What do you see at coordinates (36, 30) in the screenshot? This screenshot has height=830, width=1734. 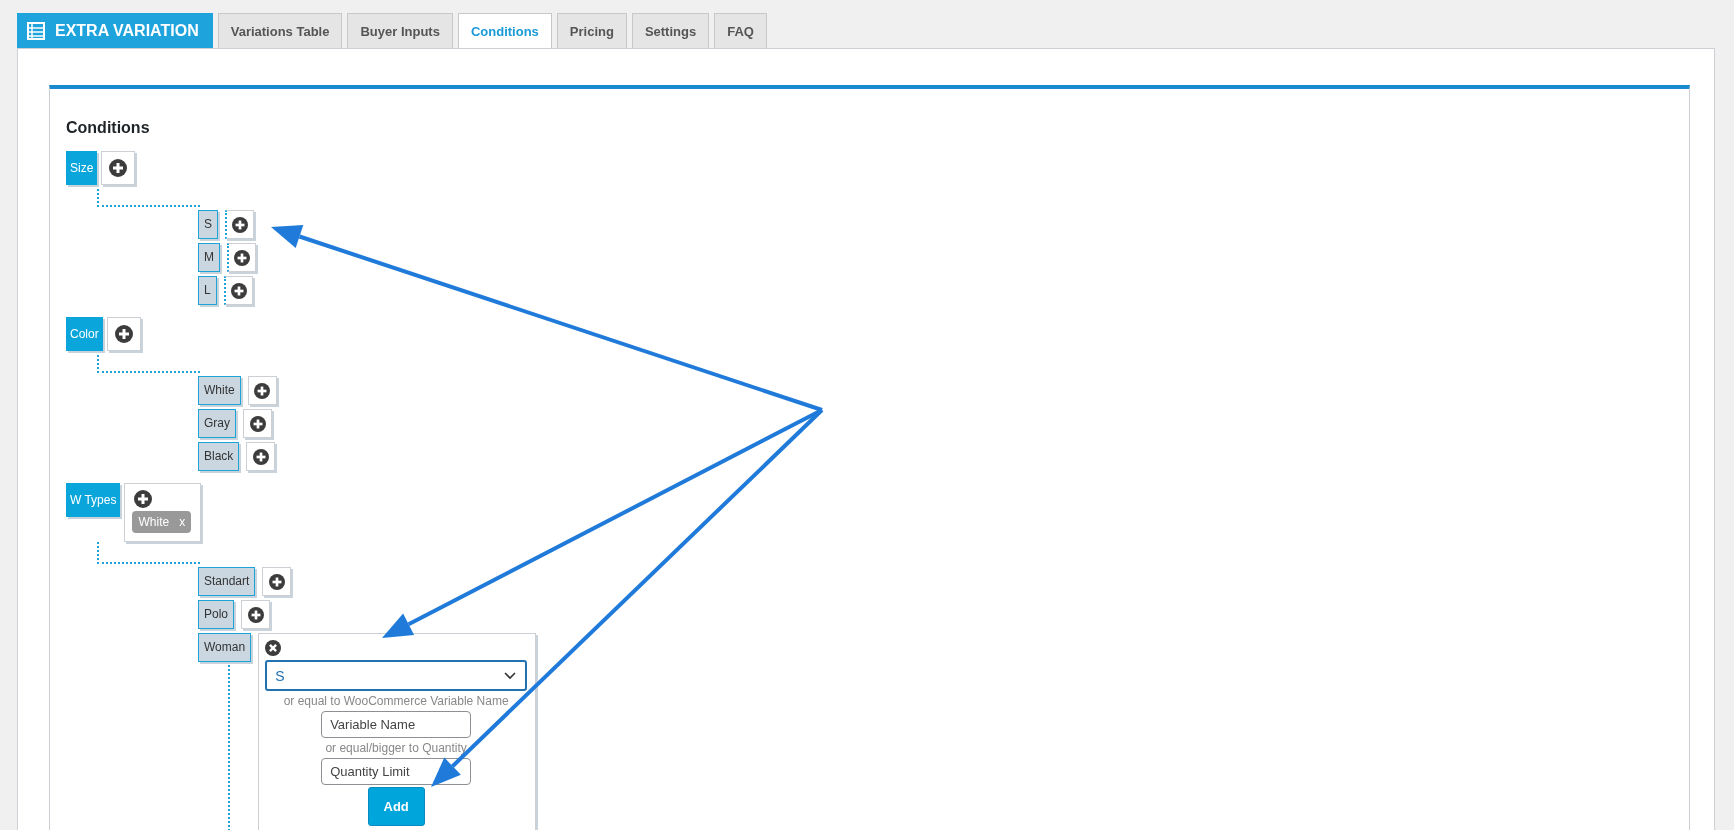 I see `list-icon` at bounding box center [36, 30].